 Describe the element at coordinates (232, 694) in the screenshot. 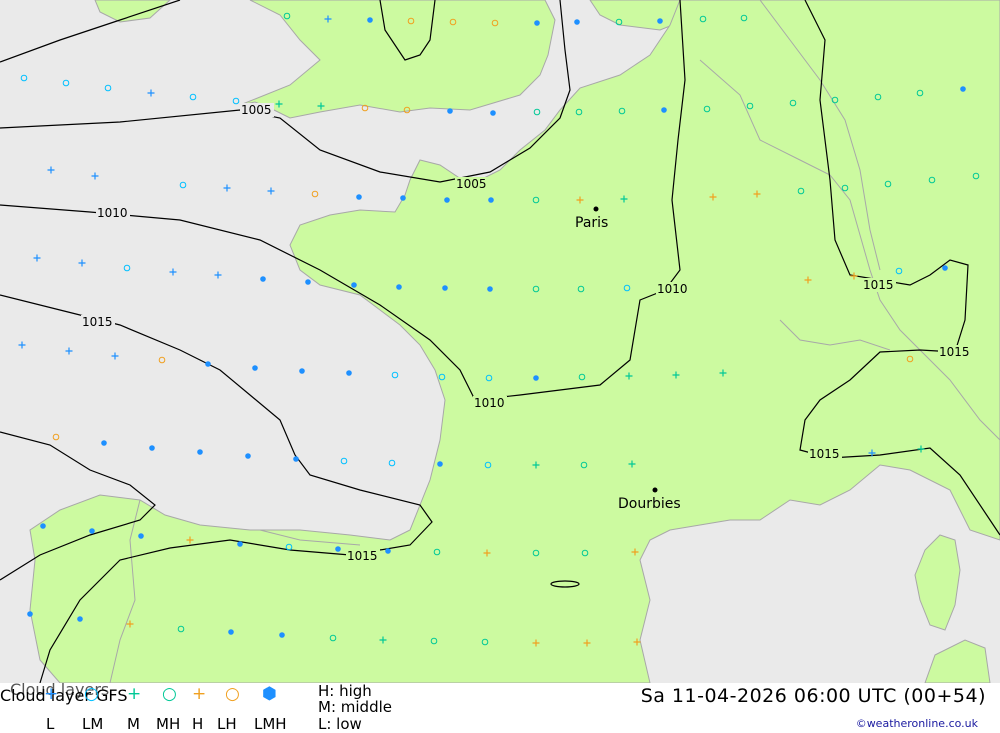

I see `symbol-lh-icon: ○` at that location.